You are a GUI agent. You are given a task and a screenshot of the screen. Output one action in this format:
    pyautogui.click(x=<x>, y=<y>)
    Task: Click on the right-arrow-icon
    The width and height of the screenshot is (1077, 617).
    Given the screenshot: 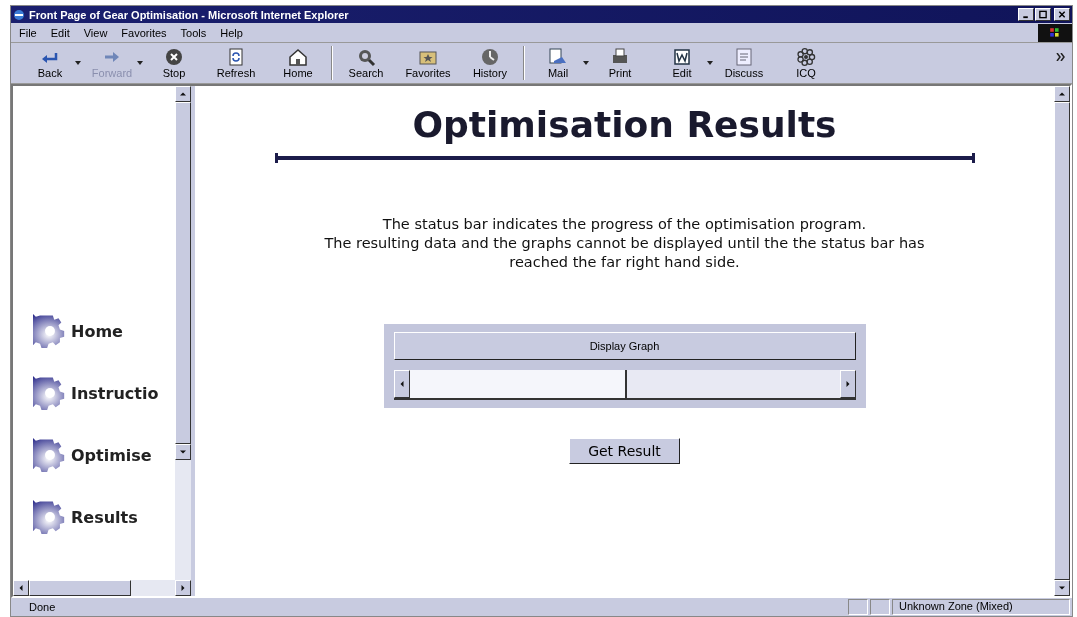 What is the action you would take?
    pyautogui.click(x=847, y=384)
    